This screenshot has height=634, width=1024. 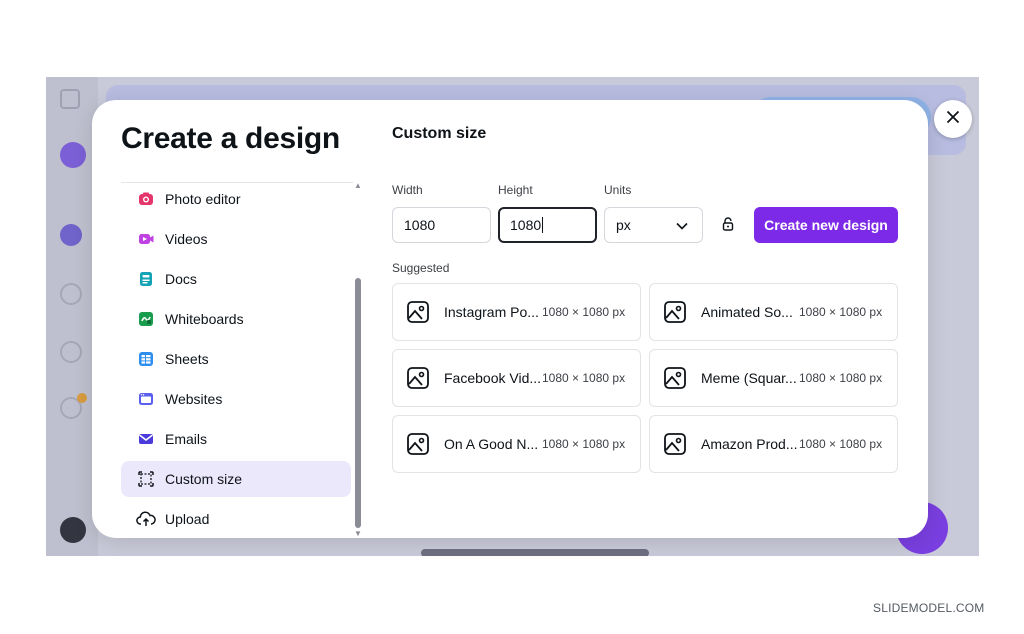 I want to click on nav-item-photo-editor: Photo editor, so click(x=236, y=200).